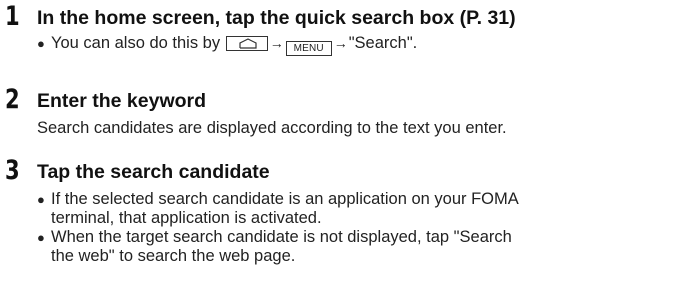  Describe the element at coordinates (12, 16) in the screenshot. I see `step-number: 1` at that location.